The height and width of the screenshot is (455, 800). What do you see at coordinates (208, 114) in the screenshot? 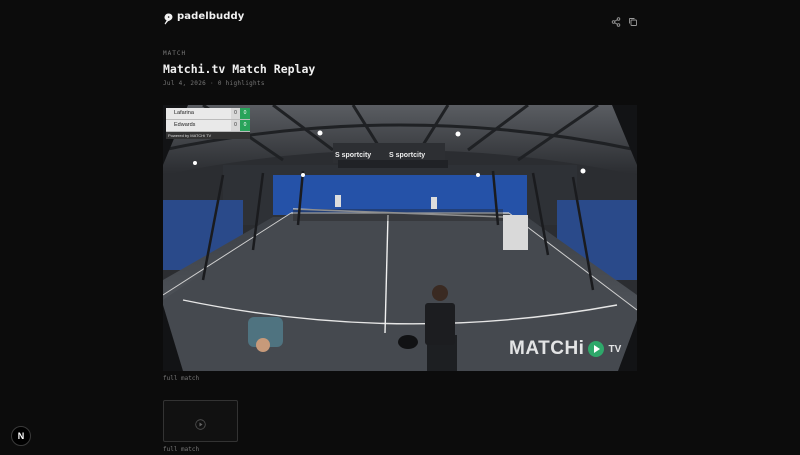
I see `scoreboard-row: Lafarina 0 0` at bounding box center [208, 114].